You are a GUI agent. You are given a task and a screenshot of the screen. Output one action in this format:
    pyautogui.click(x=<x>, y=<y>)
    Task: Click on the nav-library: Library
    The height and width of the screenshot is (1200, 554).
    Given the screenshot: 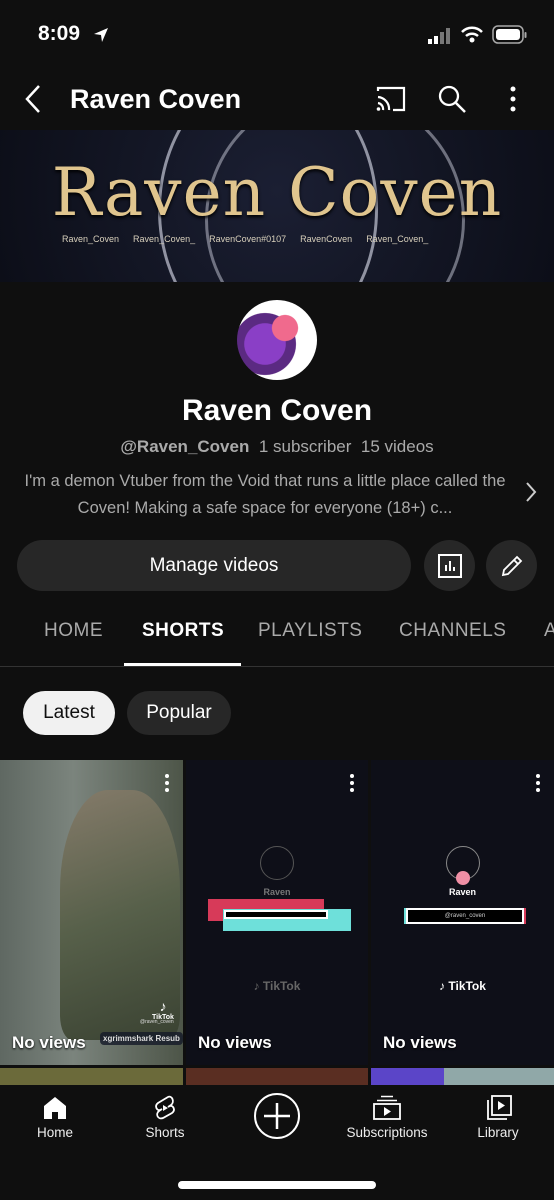 What is the action you would take?
    pyautogui.click(x=498, y=1117)
    